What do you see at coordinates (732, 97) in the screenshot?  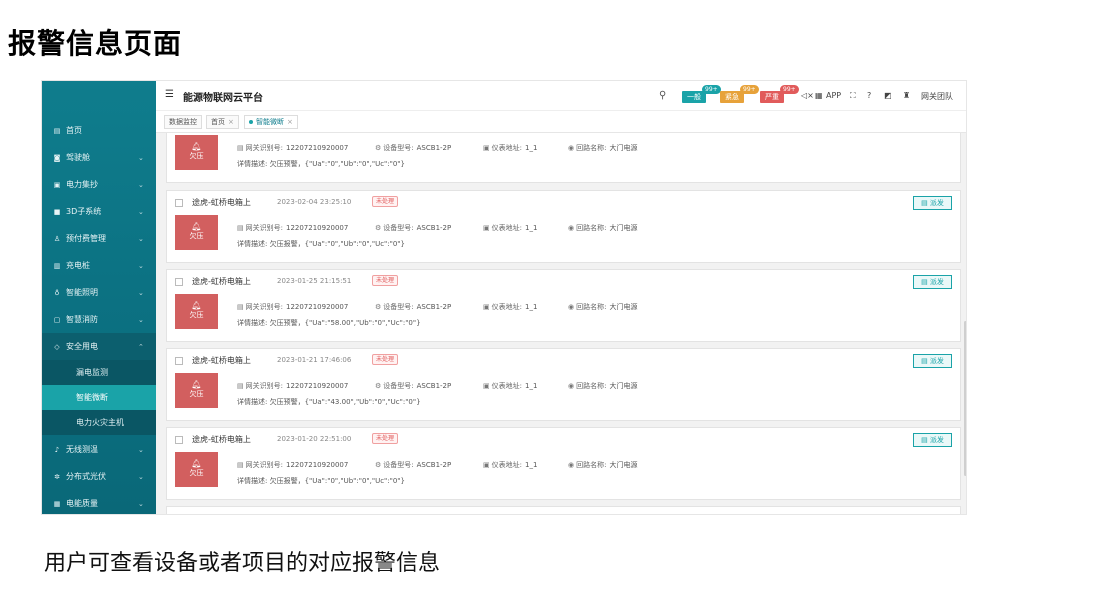 I see `level-urgent-button: 紧急` at bounding box center [732, 97].